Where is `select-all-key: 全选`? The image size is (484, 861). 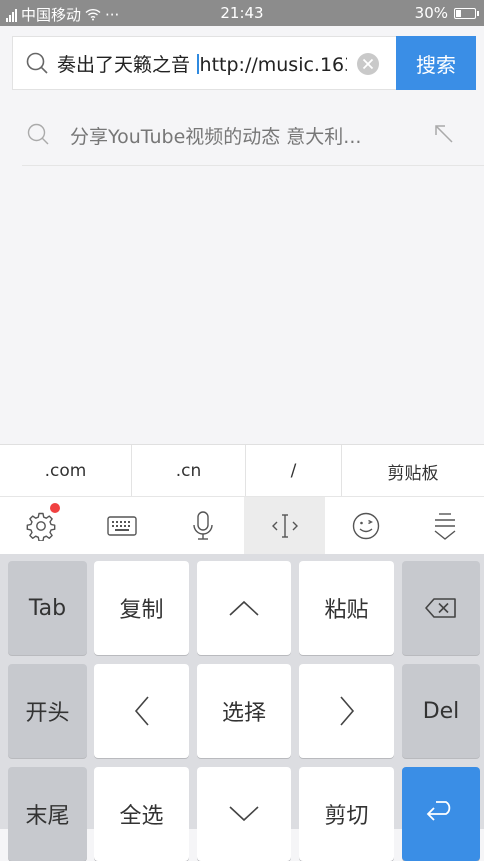
select-all-key: 全选 is located at coordinates (141, 814).